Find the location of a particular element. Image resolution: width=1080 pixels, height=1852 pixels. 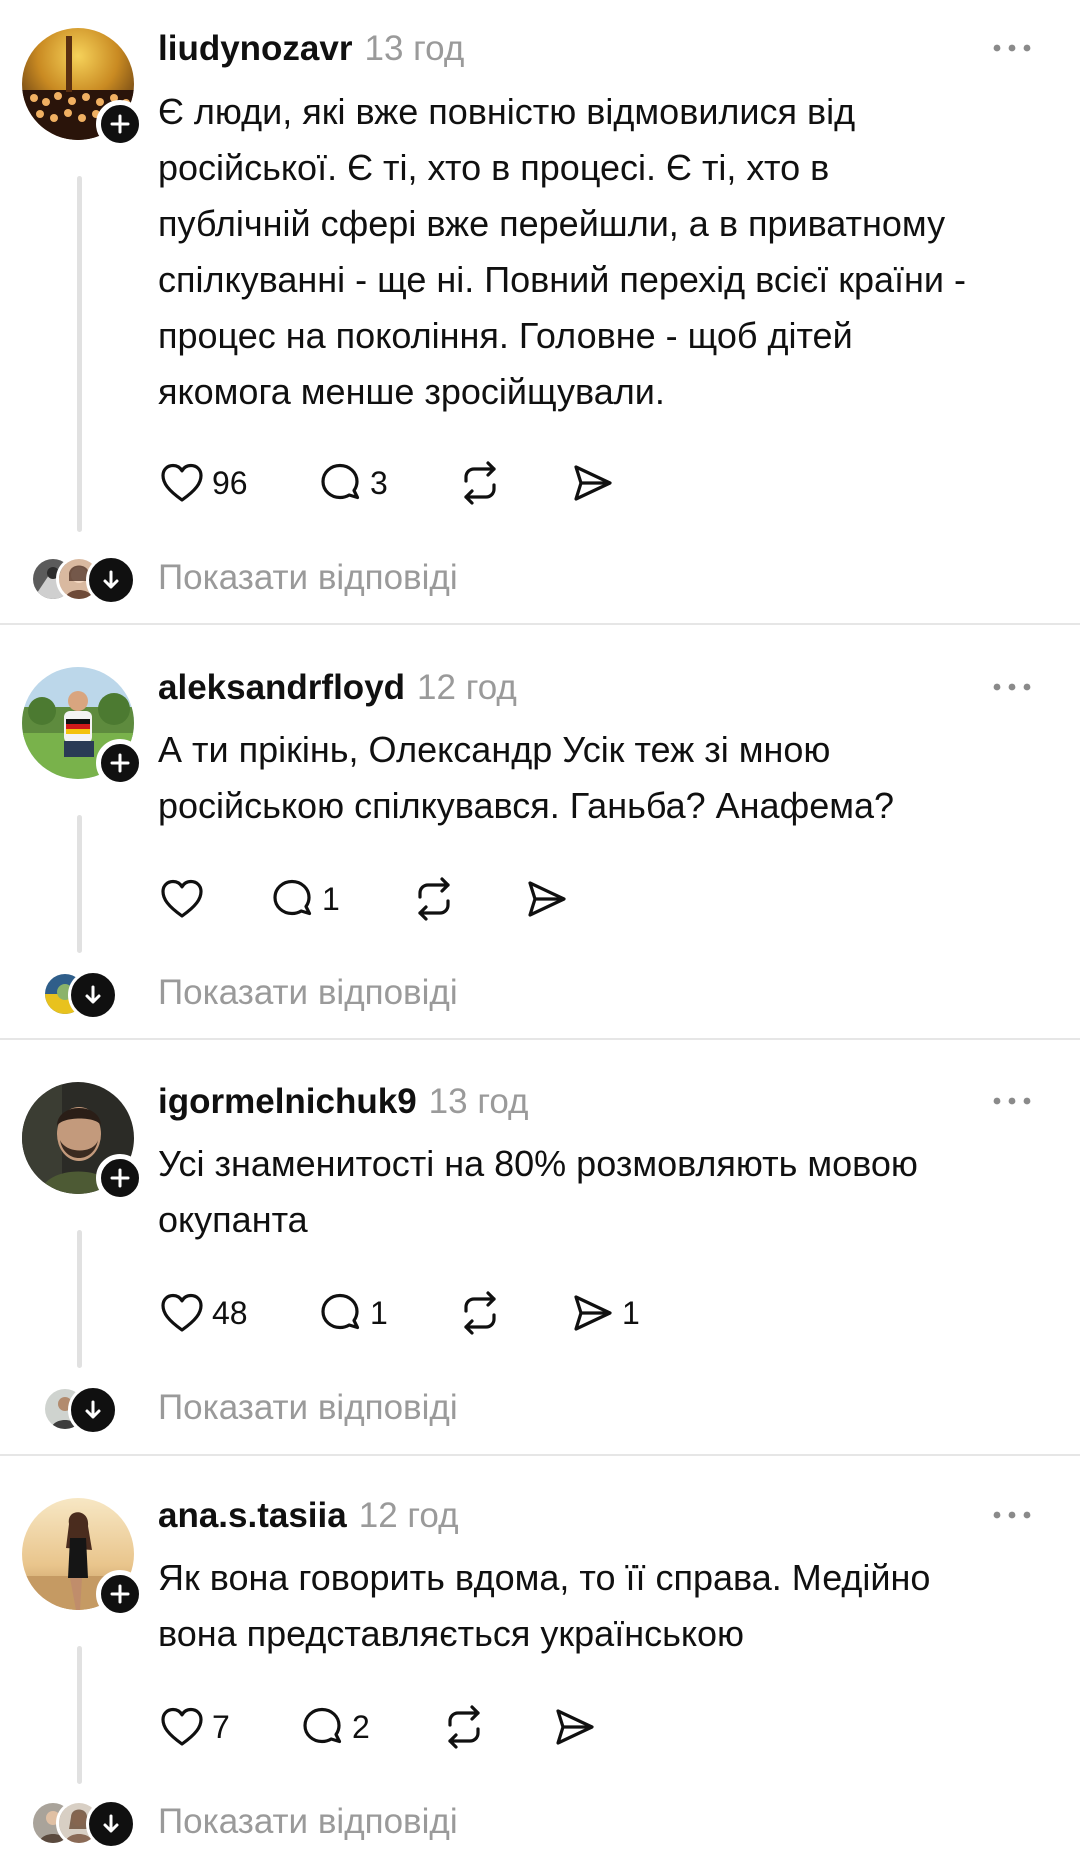

comment-text-line: якомога менше зросійщували. is located at coordinates (411, 391).